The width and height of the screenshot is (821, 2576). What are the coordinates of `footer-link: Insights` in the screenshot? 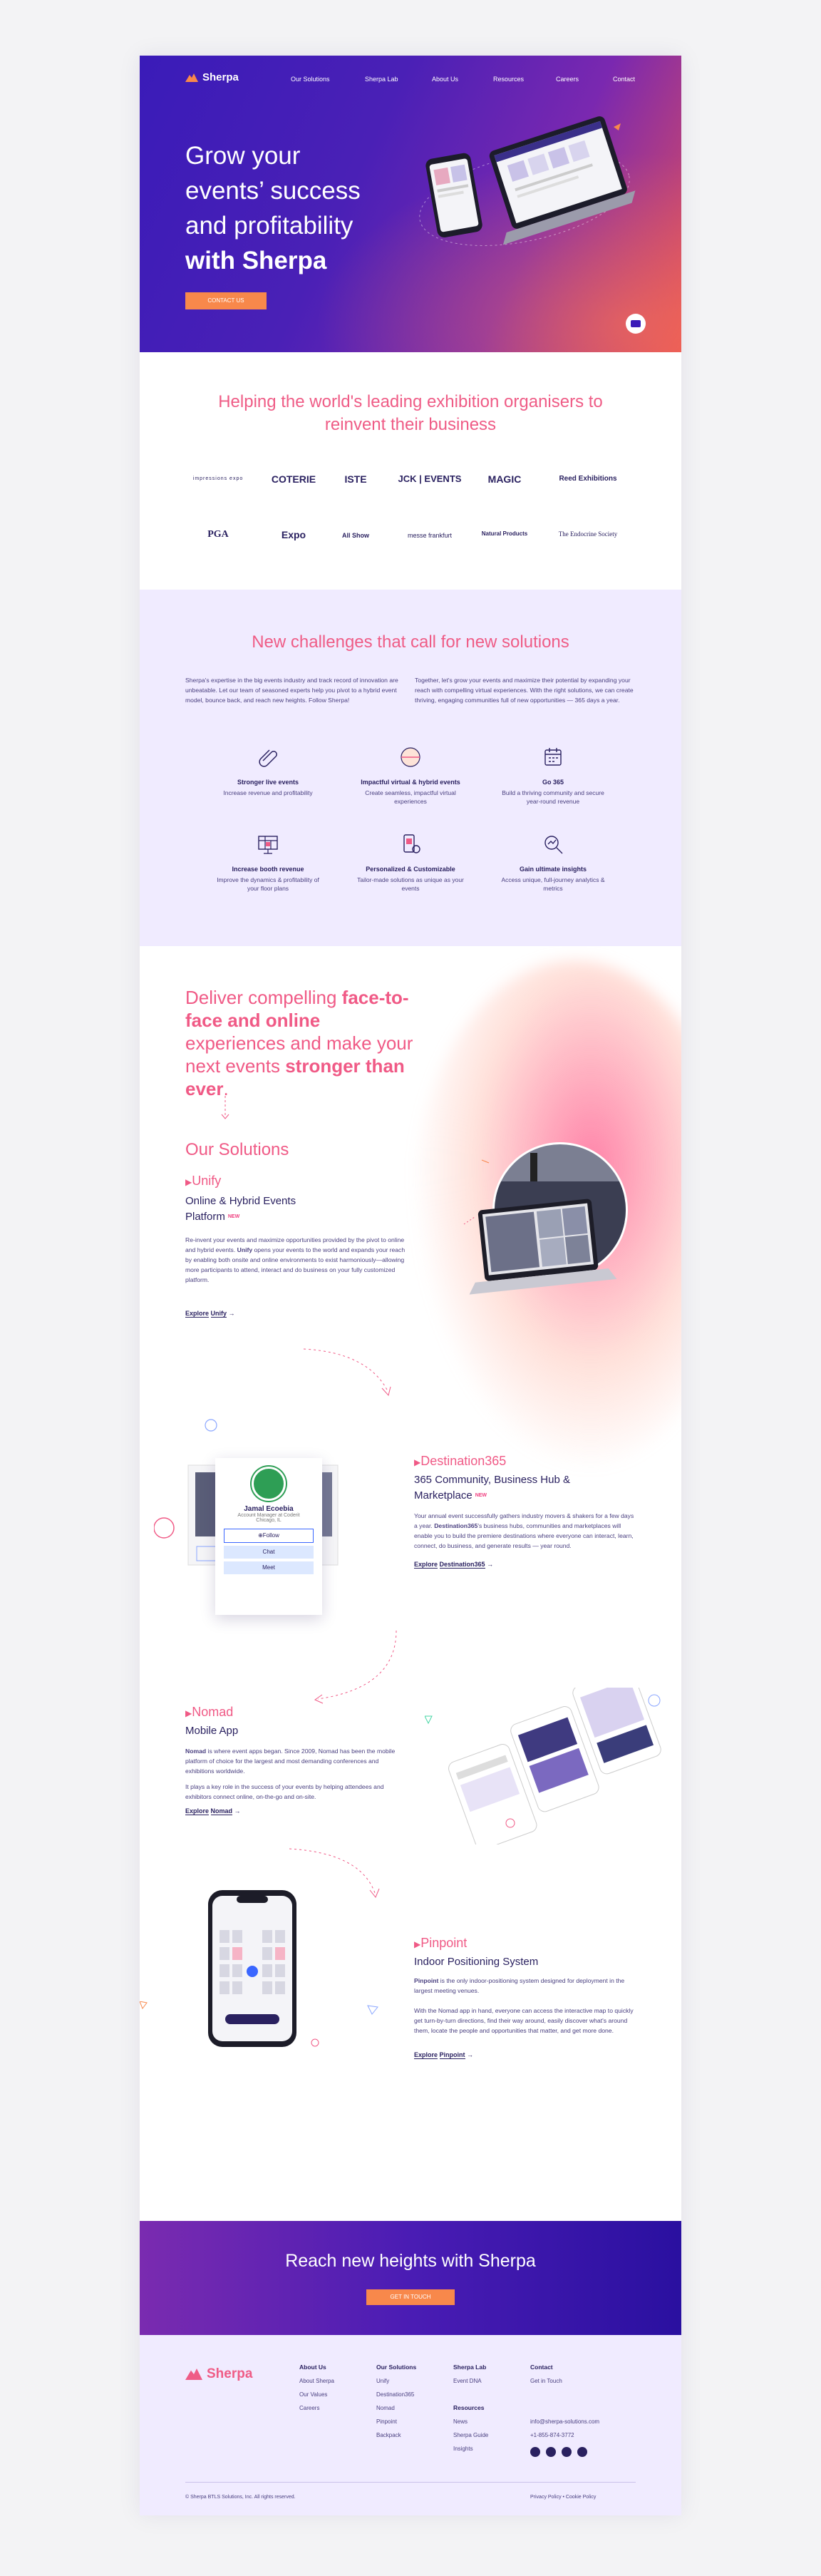 It's located at (471, 2449).